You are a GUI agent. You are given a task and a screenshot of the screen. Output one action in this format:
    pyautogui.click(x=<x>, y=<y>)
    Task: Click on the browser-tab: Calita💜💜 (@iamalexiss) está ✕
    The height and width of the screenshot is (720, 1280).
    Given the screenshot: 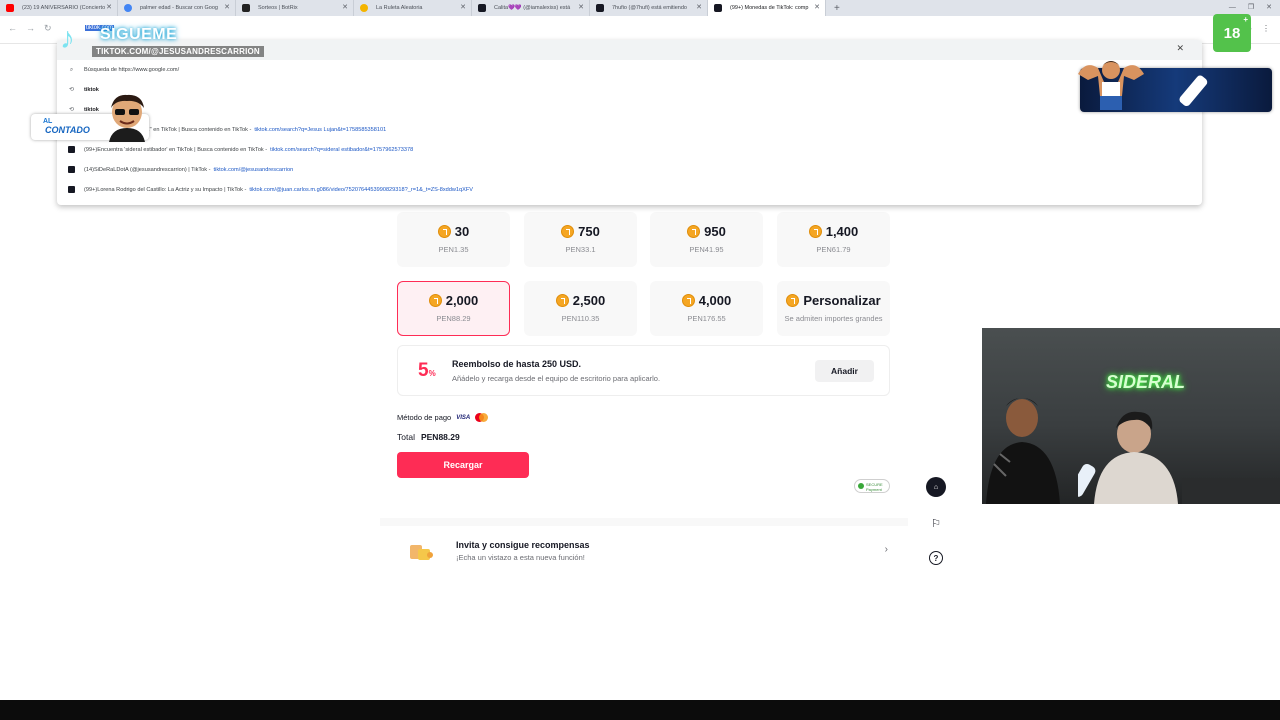 What is the action you would take?
    pyautogui.click(x=531, y=8)
    